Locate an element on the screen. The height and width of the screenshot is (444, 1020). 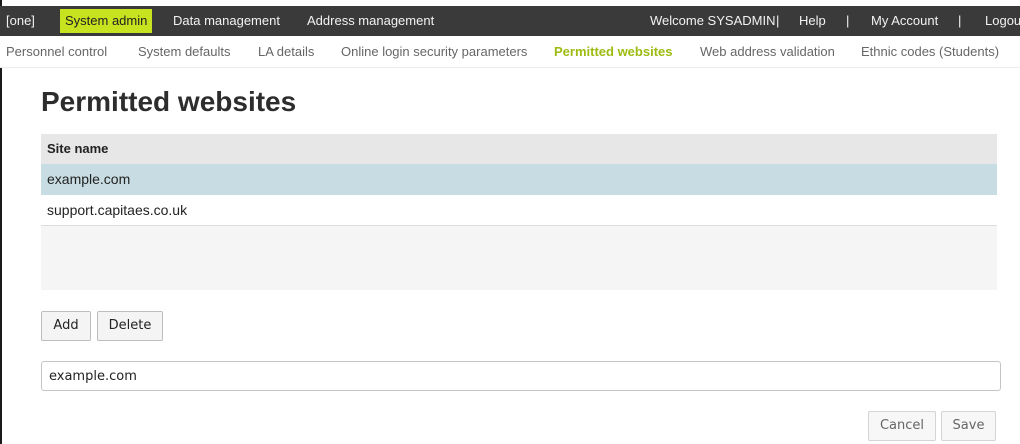
table-row: support.capitaes.co.uk is located at coordinates (519, 210).